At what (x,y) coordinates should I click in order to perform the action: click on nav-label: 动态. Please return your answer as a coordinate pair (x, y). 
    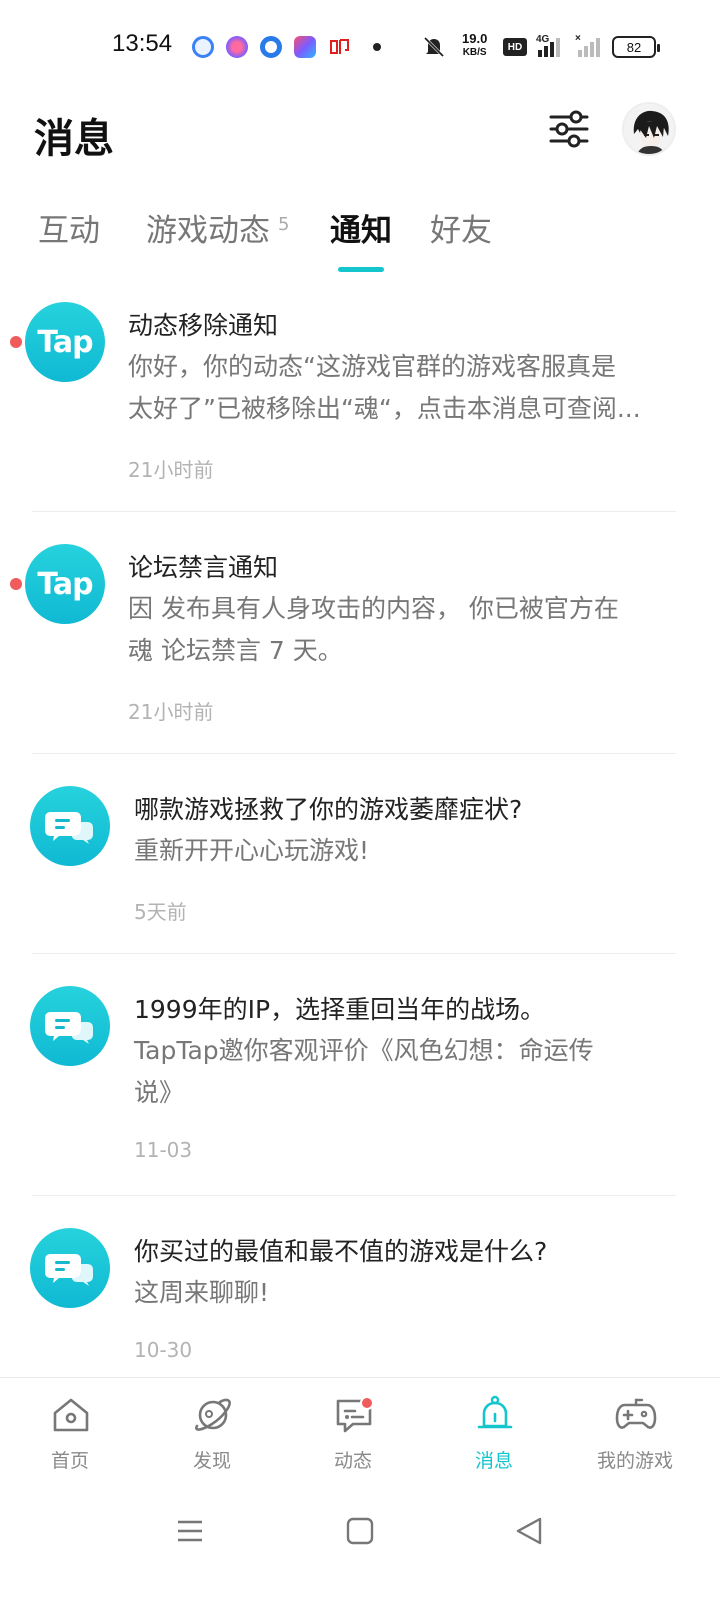
    Looking at the image, I should click on (352, 1461).